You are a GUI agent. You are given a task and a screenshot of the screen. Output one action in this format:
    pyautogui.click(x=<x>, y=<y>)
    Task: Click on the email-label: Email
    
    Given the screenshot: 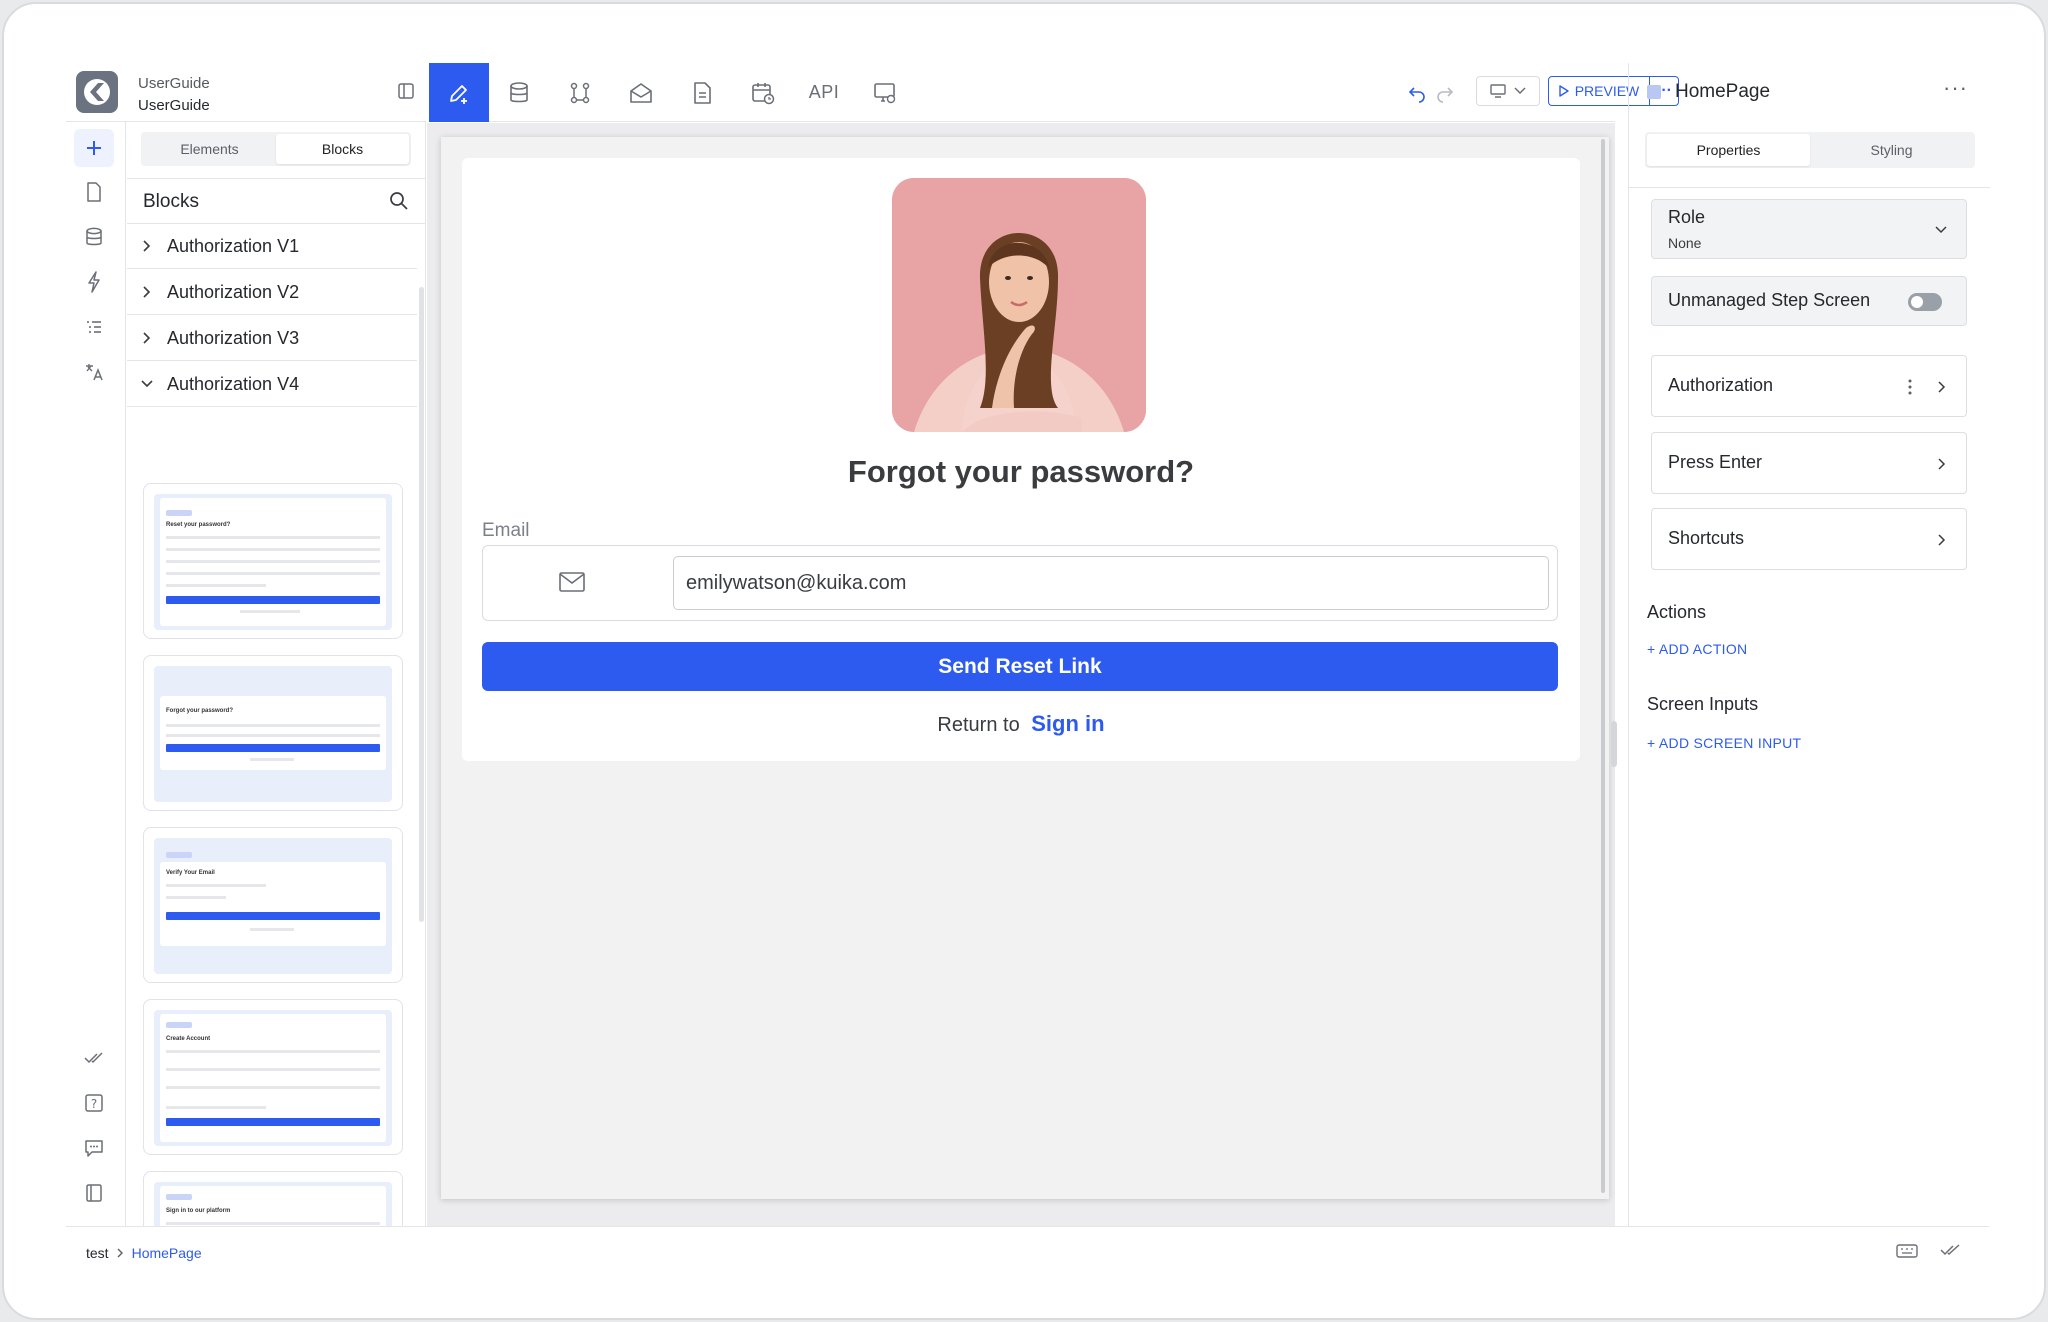 What is the action you would take?
    pyautogui.click(x=506, y=530)
    